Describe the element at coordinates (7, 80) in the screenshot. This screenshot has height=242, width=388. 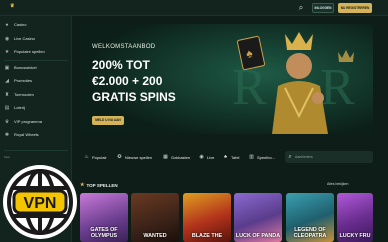
I see `megaphone-icon: ◢` at that location.